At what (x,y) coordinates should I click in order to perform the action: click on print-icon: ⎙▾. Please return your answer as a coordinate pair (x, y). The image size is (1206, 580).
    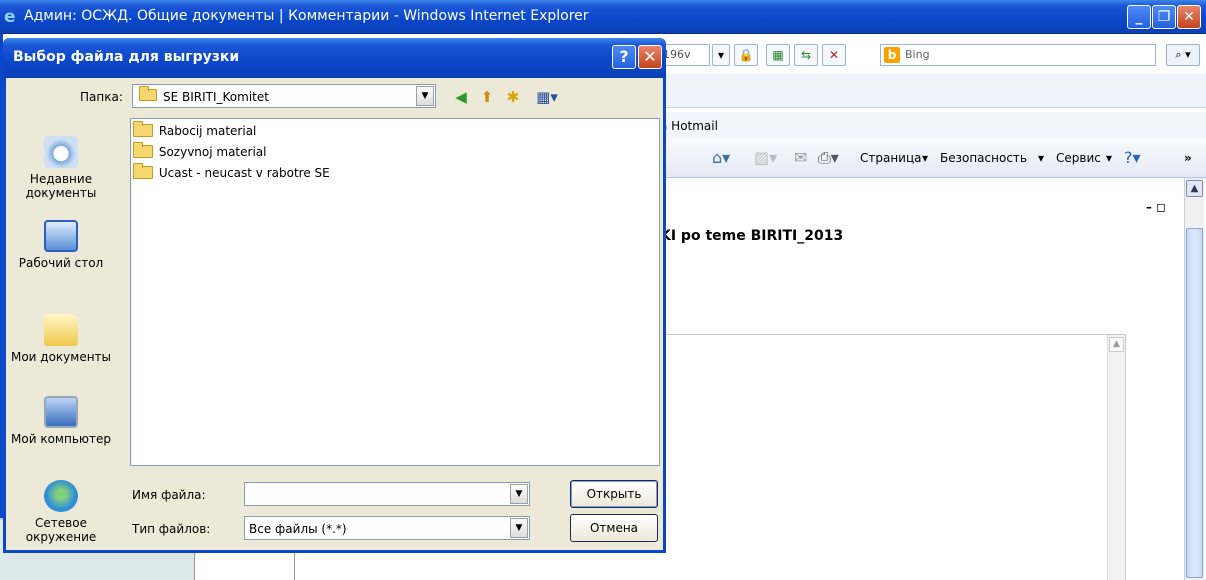
    Looking at the image, I should click on (828, 158).